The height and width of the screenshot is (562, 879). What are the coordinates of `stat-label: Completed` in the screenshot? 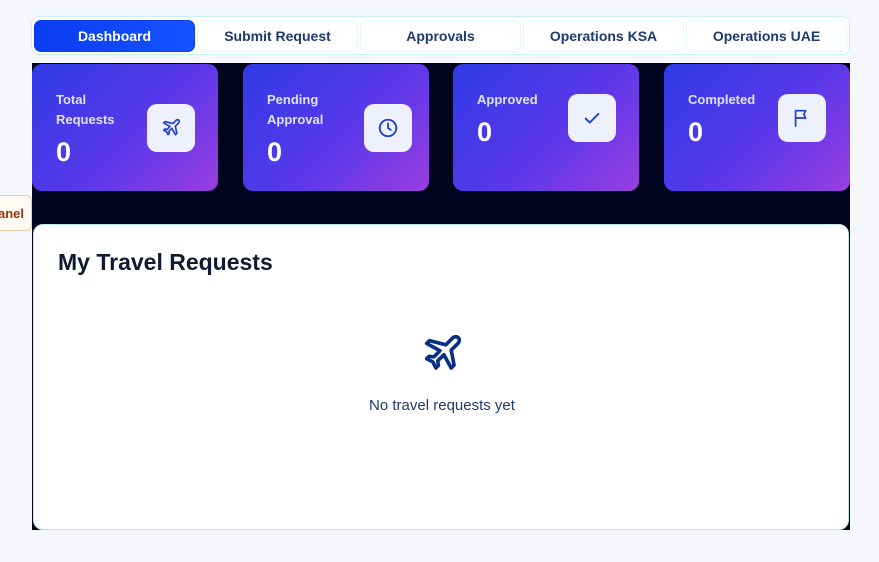 It's located at (722, 99).